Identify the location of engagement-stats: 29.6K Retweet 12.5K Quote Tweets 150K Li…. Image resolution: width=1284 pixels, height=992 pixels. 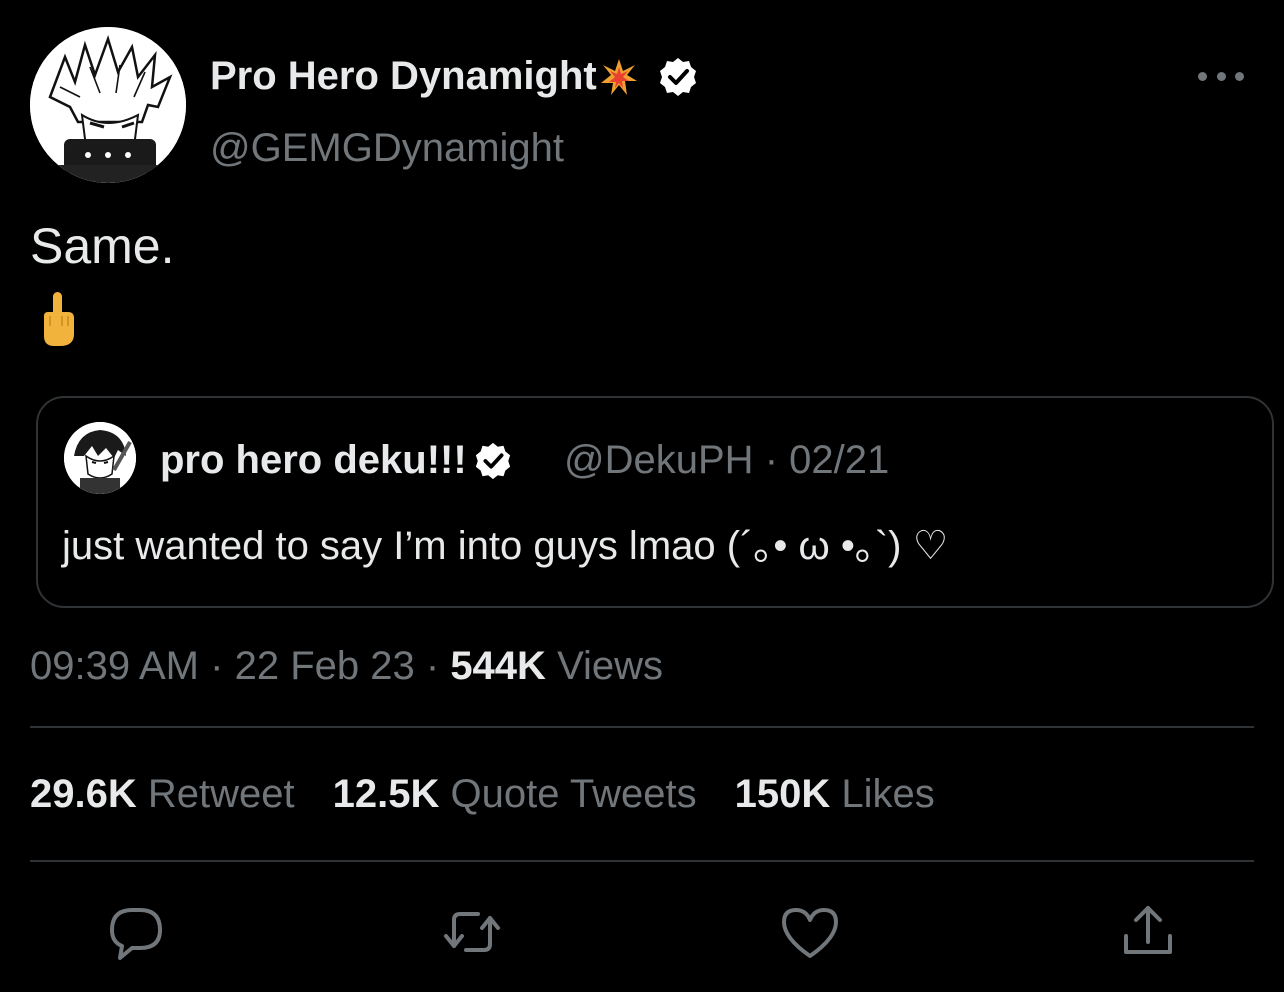
(482, 794).